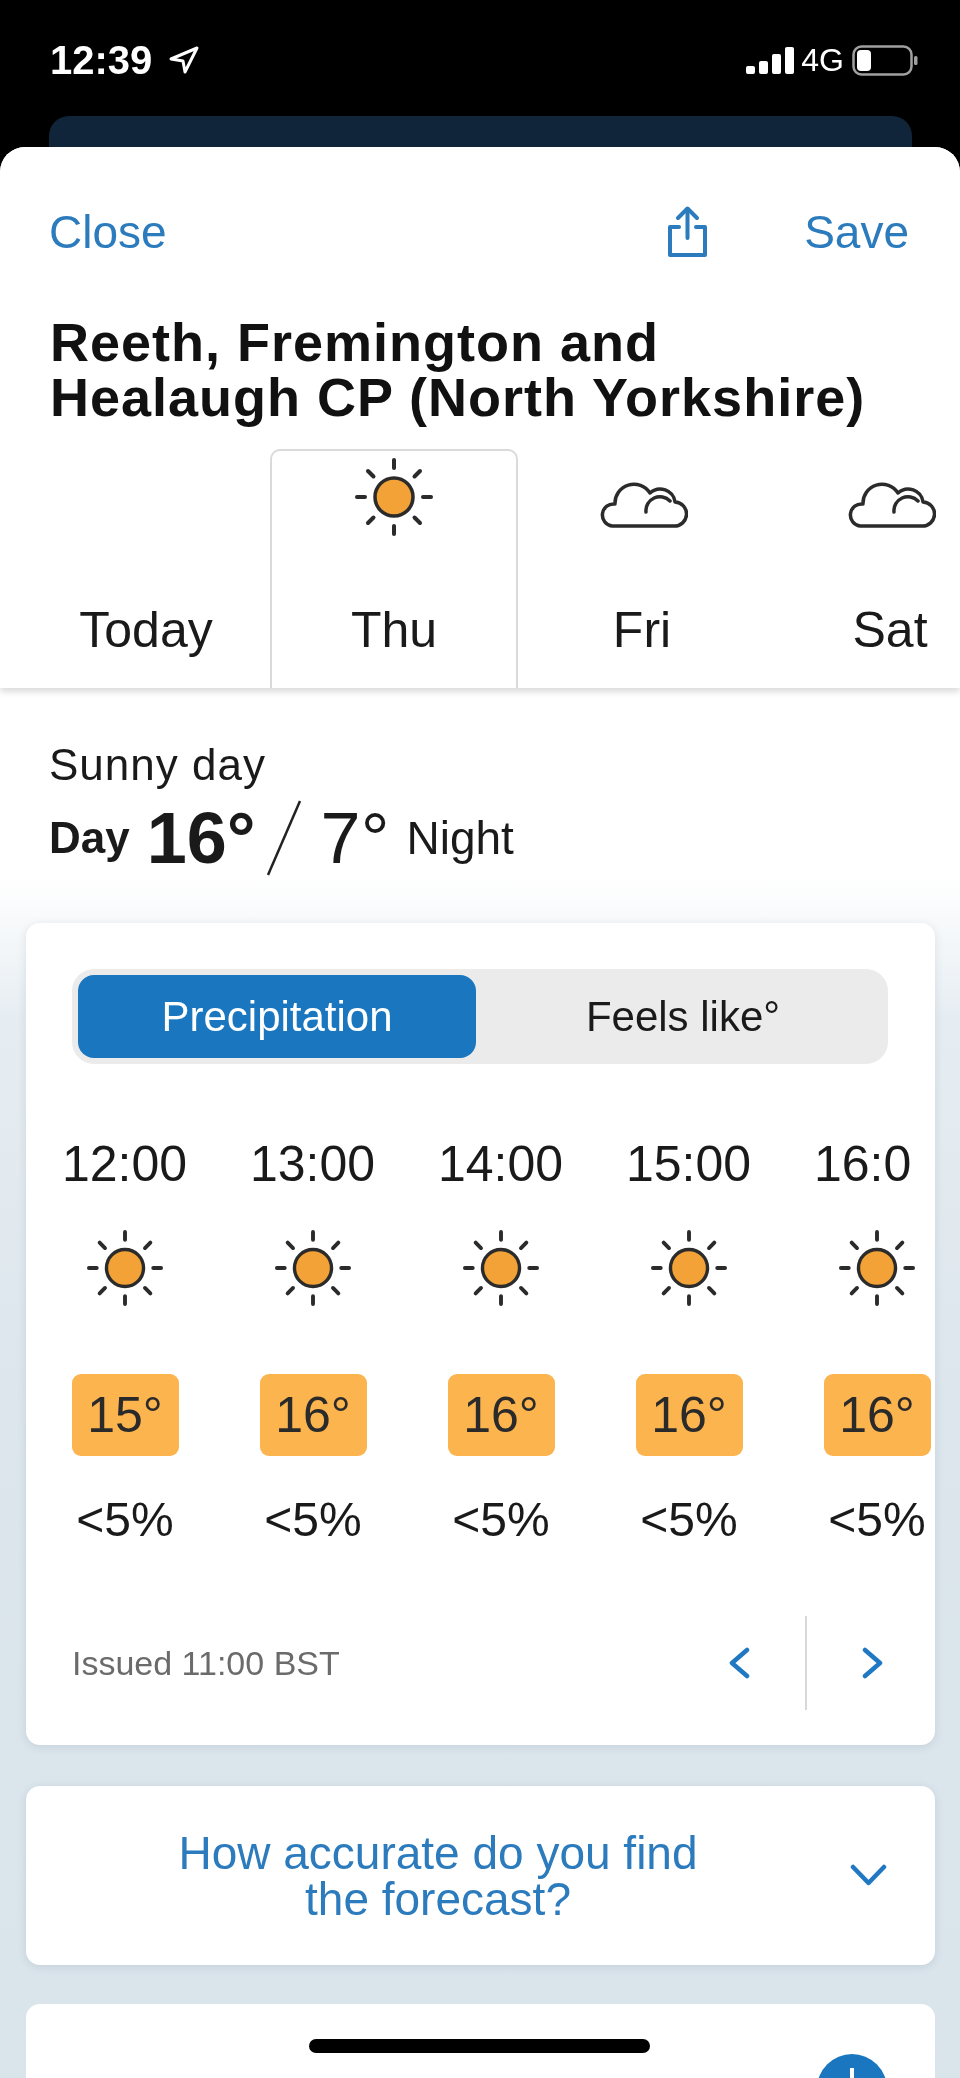 This screenshot has height=2078, width=960. Describe the element at coordinates (683, 1016) in the screenshot. I see `view-tab: Feels like°` at that location.